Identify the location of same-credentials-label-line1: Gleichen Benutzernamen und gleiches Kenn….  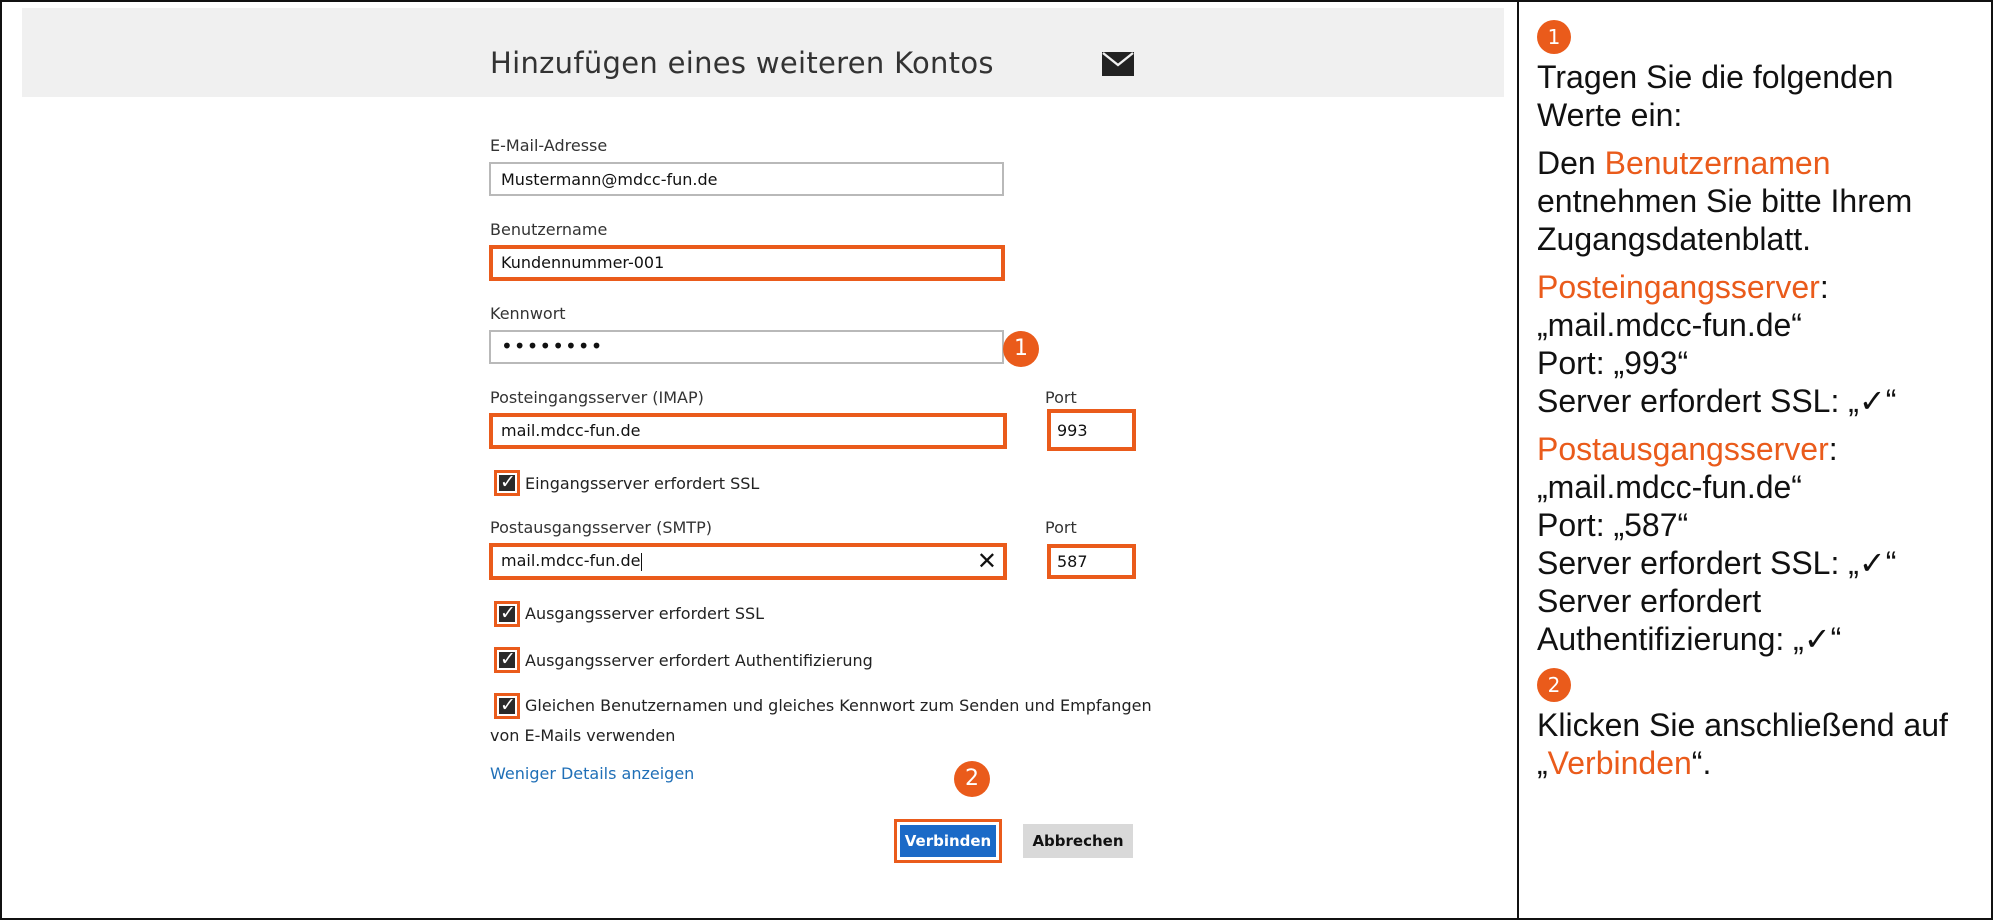
(838, 705).